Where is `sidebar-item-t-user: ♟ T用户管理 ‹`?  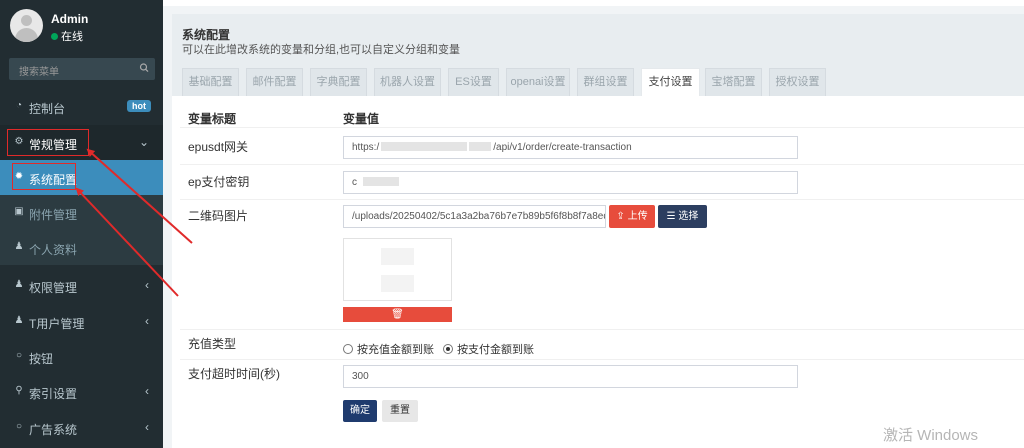 sidebar-item-t-user: ♟ T用户管理 ‹ is located at coordinates (81, 321).